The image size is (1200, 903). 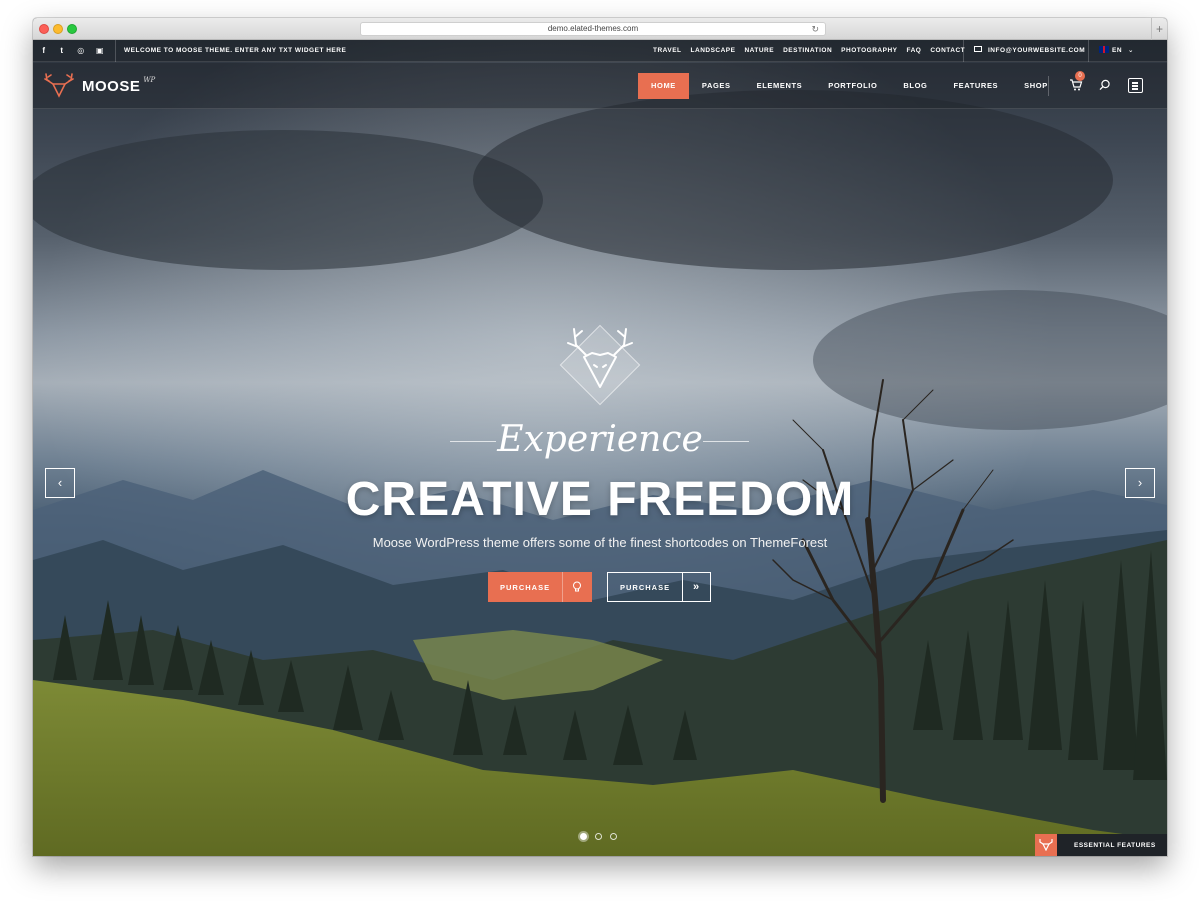 What do you see at coordinates (1104, 49) in the screenshot?
I see `uk-flag-icon` at bounding box center [1104, 49].